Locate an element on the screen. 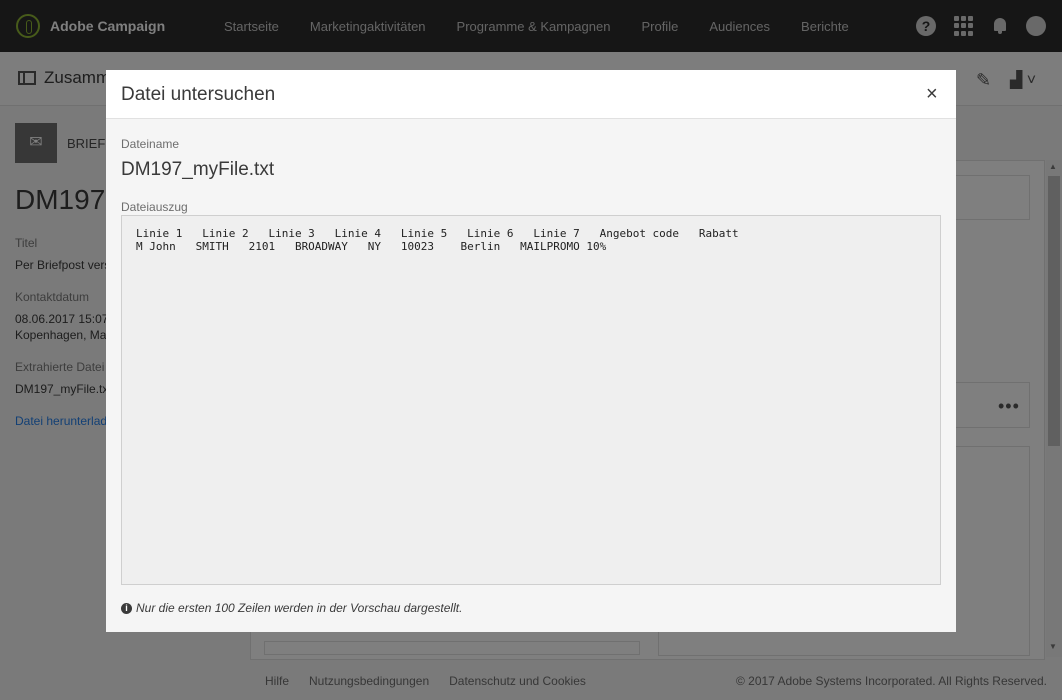  excerpt-label: Dateiauszug is located at coordinates (154, 207).